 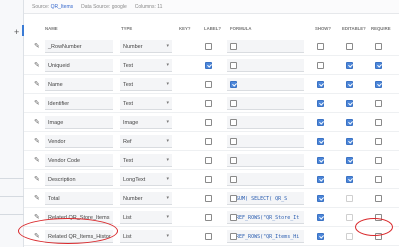 I want to click on column-name-input: Total, so click(x=79, y=198).